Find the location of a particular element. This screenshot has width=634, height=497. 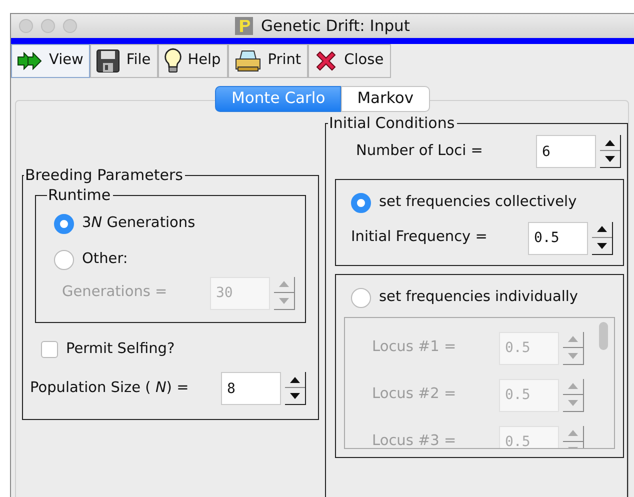

window-title: Genetic Drift: Input is located at coordinates (335, 26).